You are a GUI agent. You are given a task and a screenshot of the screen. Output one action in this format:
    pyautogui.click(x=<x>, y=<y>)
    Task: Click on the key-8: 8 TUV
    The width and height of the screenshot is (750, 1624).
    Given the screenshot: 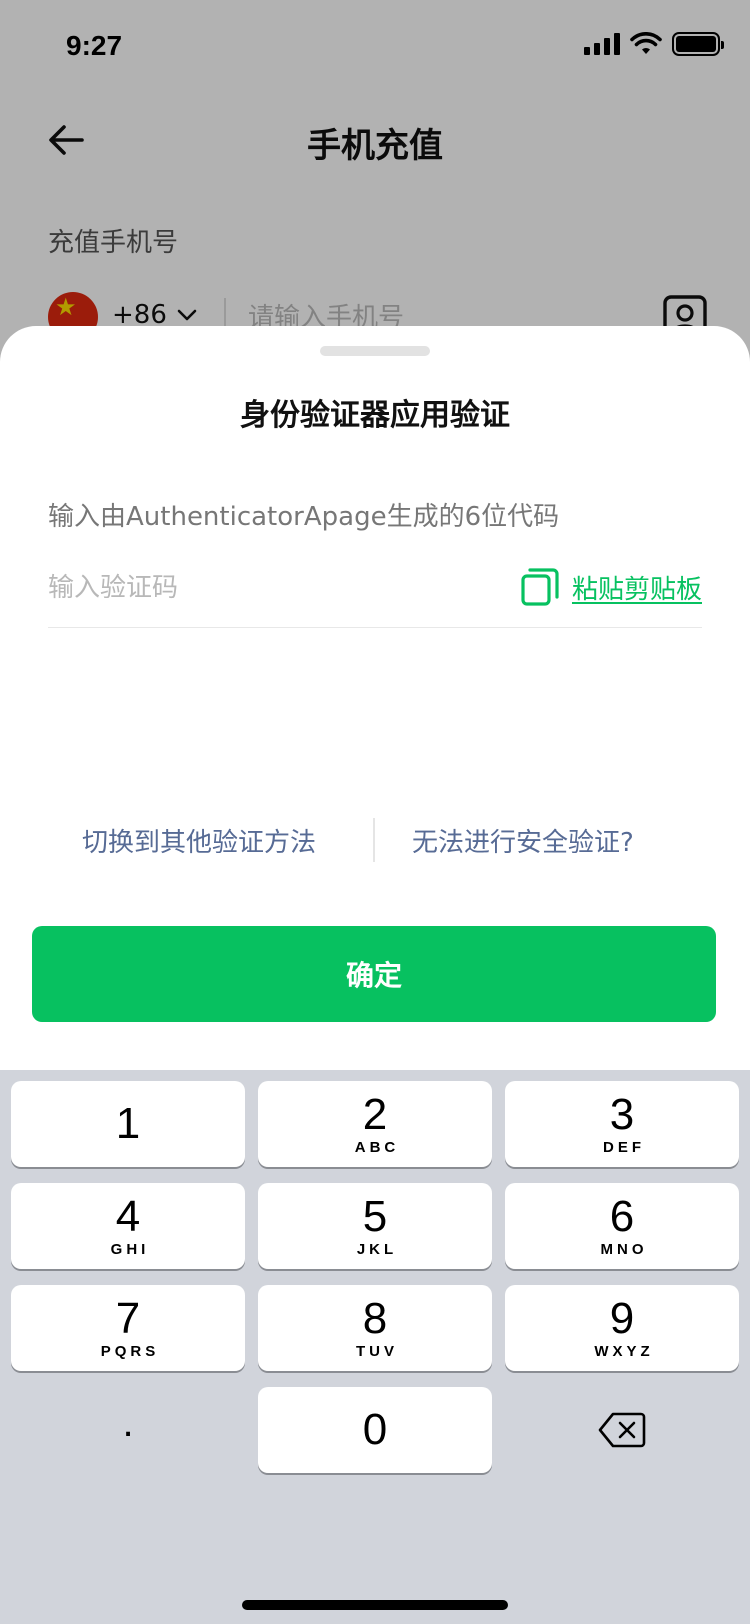 What is the action you would take?
    pyautogui.click(x=375, y=1328)
    